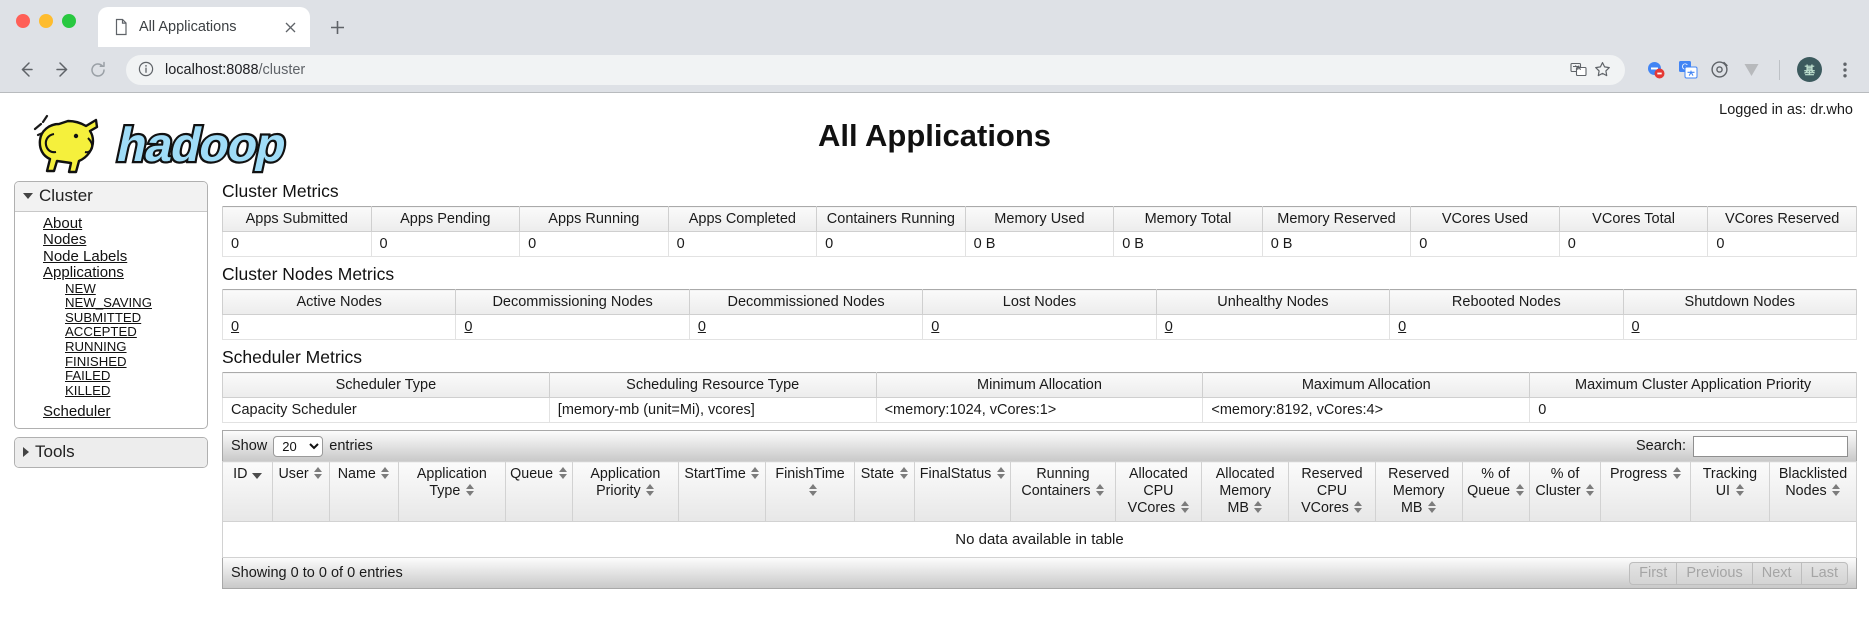 Image resolution: width=1869 pixels, height=626 pixels. I want to click on sidebar-cluster-header: Cluster, so click(111, 197).